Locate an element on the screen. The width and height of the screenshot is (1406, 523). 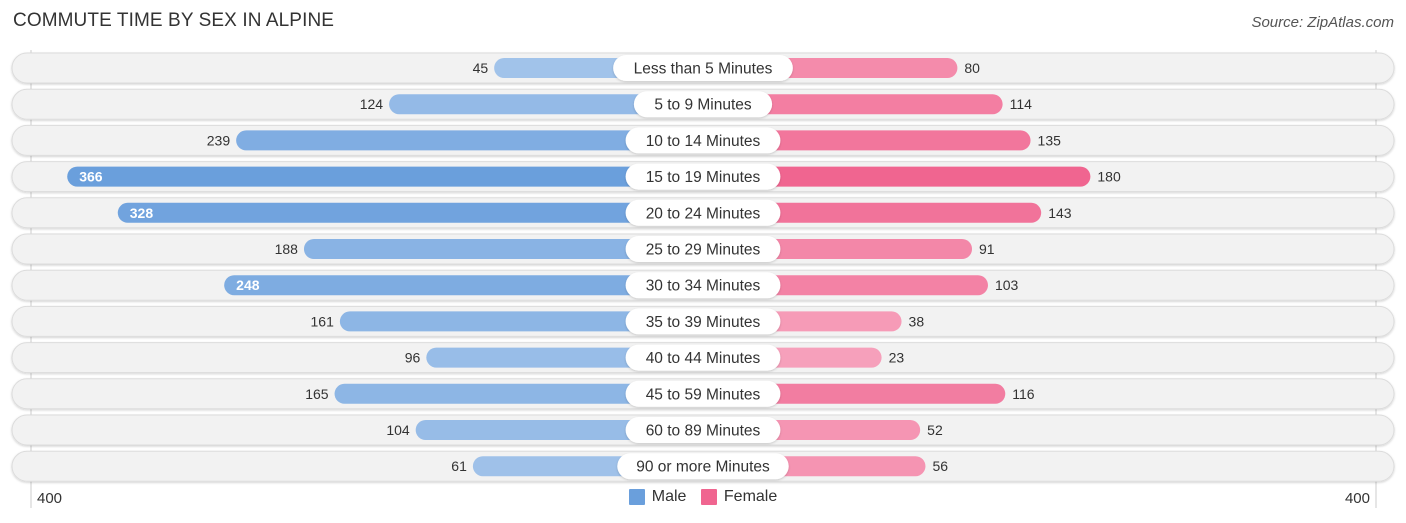
chart-row: 248 103 30 to 34 Minutes is located at coordinates (703, 285).